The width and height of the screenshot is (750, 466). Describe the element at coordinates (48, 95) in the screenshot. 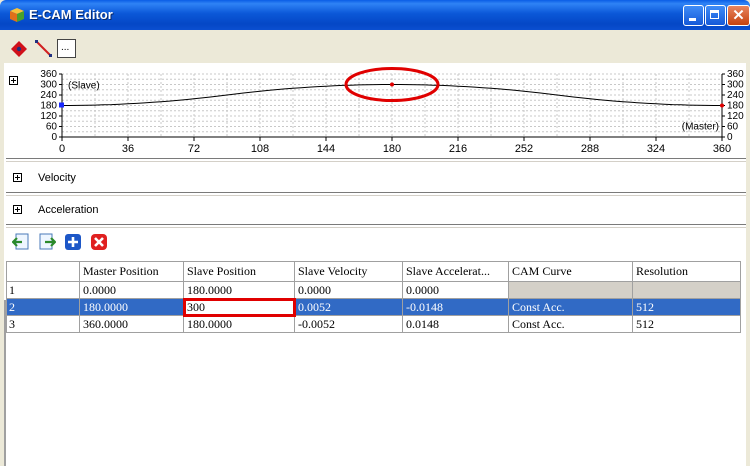

I see `y-tick-label-left: 240` at that location.